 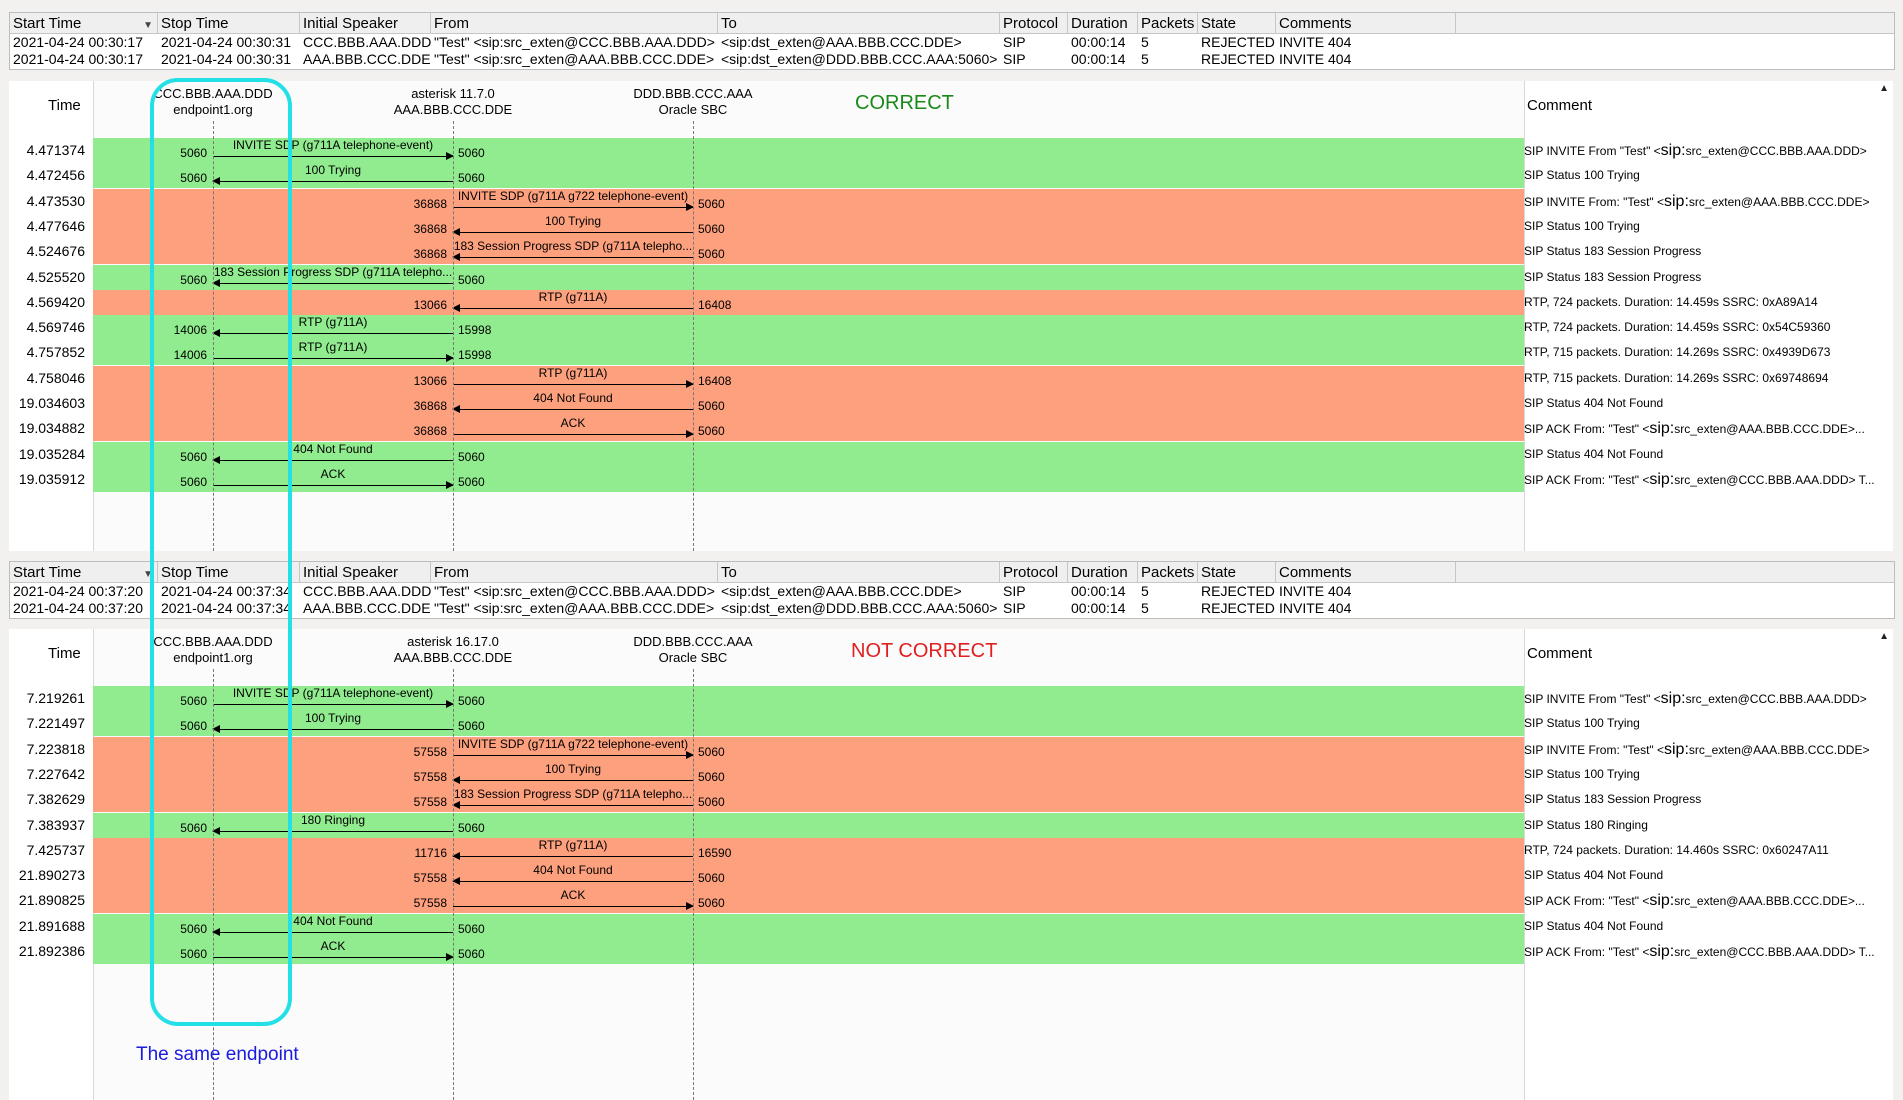 I want to click on column-header-label: Duration, so click(x=1099, y=23).